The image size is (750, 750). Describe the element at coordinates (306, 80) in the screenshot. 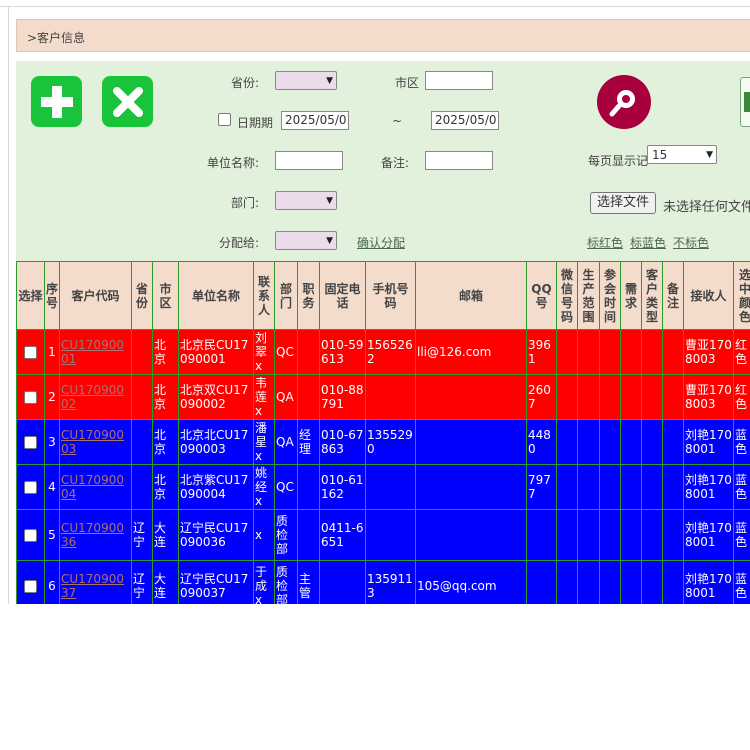

I see `province-select: ▼` at that location.